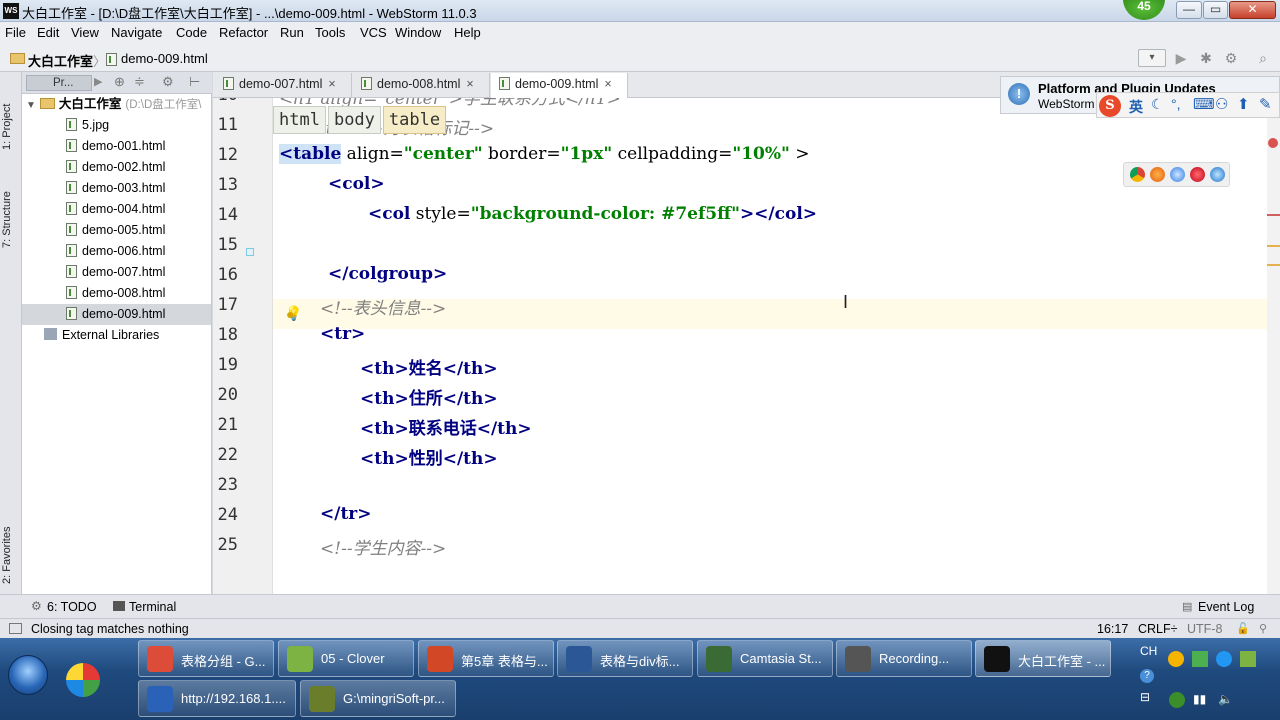  Describe the element at coordinates (168, 82) in the screenshot. I see `settings-gear-icon: ⚙` at that location.